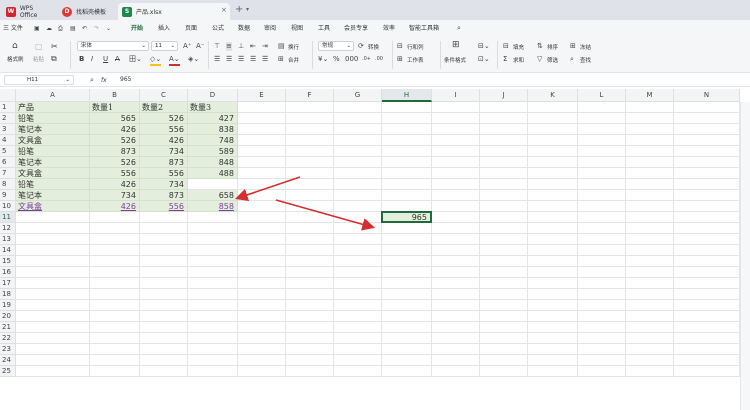 The height and width of the screenshot is (410, 750). I want to click on cell-c8: 734, so click(164, 184).